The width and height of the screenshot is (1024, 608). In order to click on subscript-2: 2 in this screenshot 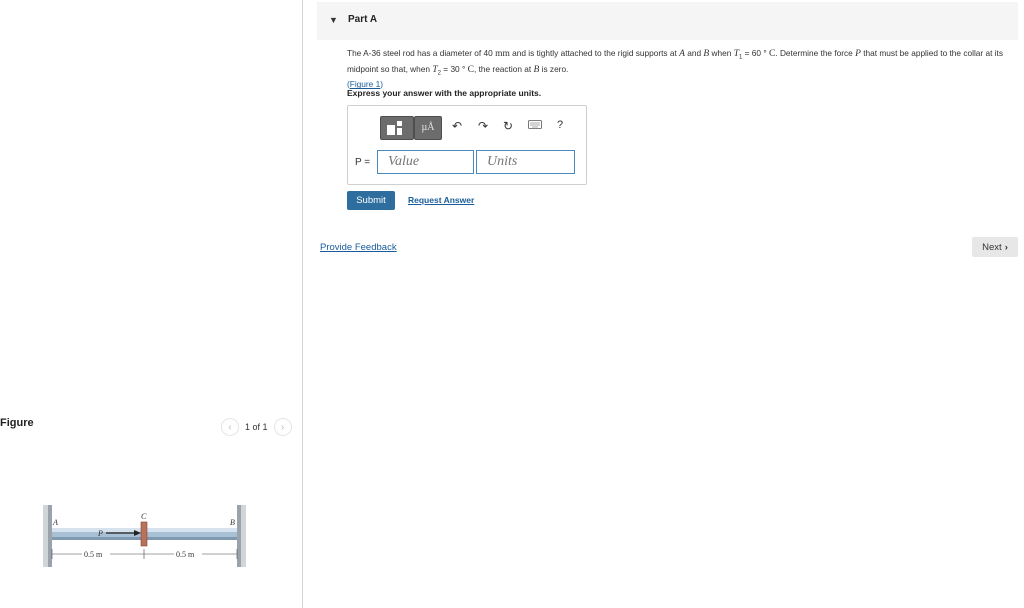, I will do `click(439, 73)`.